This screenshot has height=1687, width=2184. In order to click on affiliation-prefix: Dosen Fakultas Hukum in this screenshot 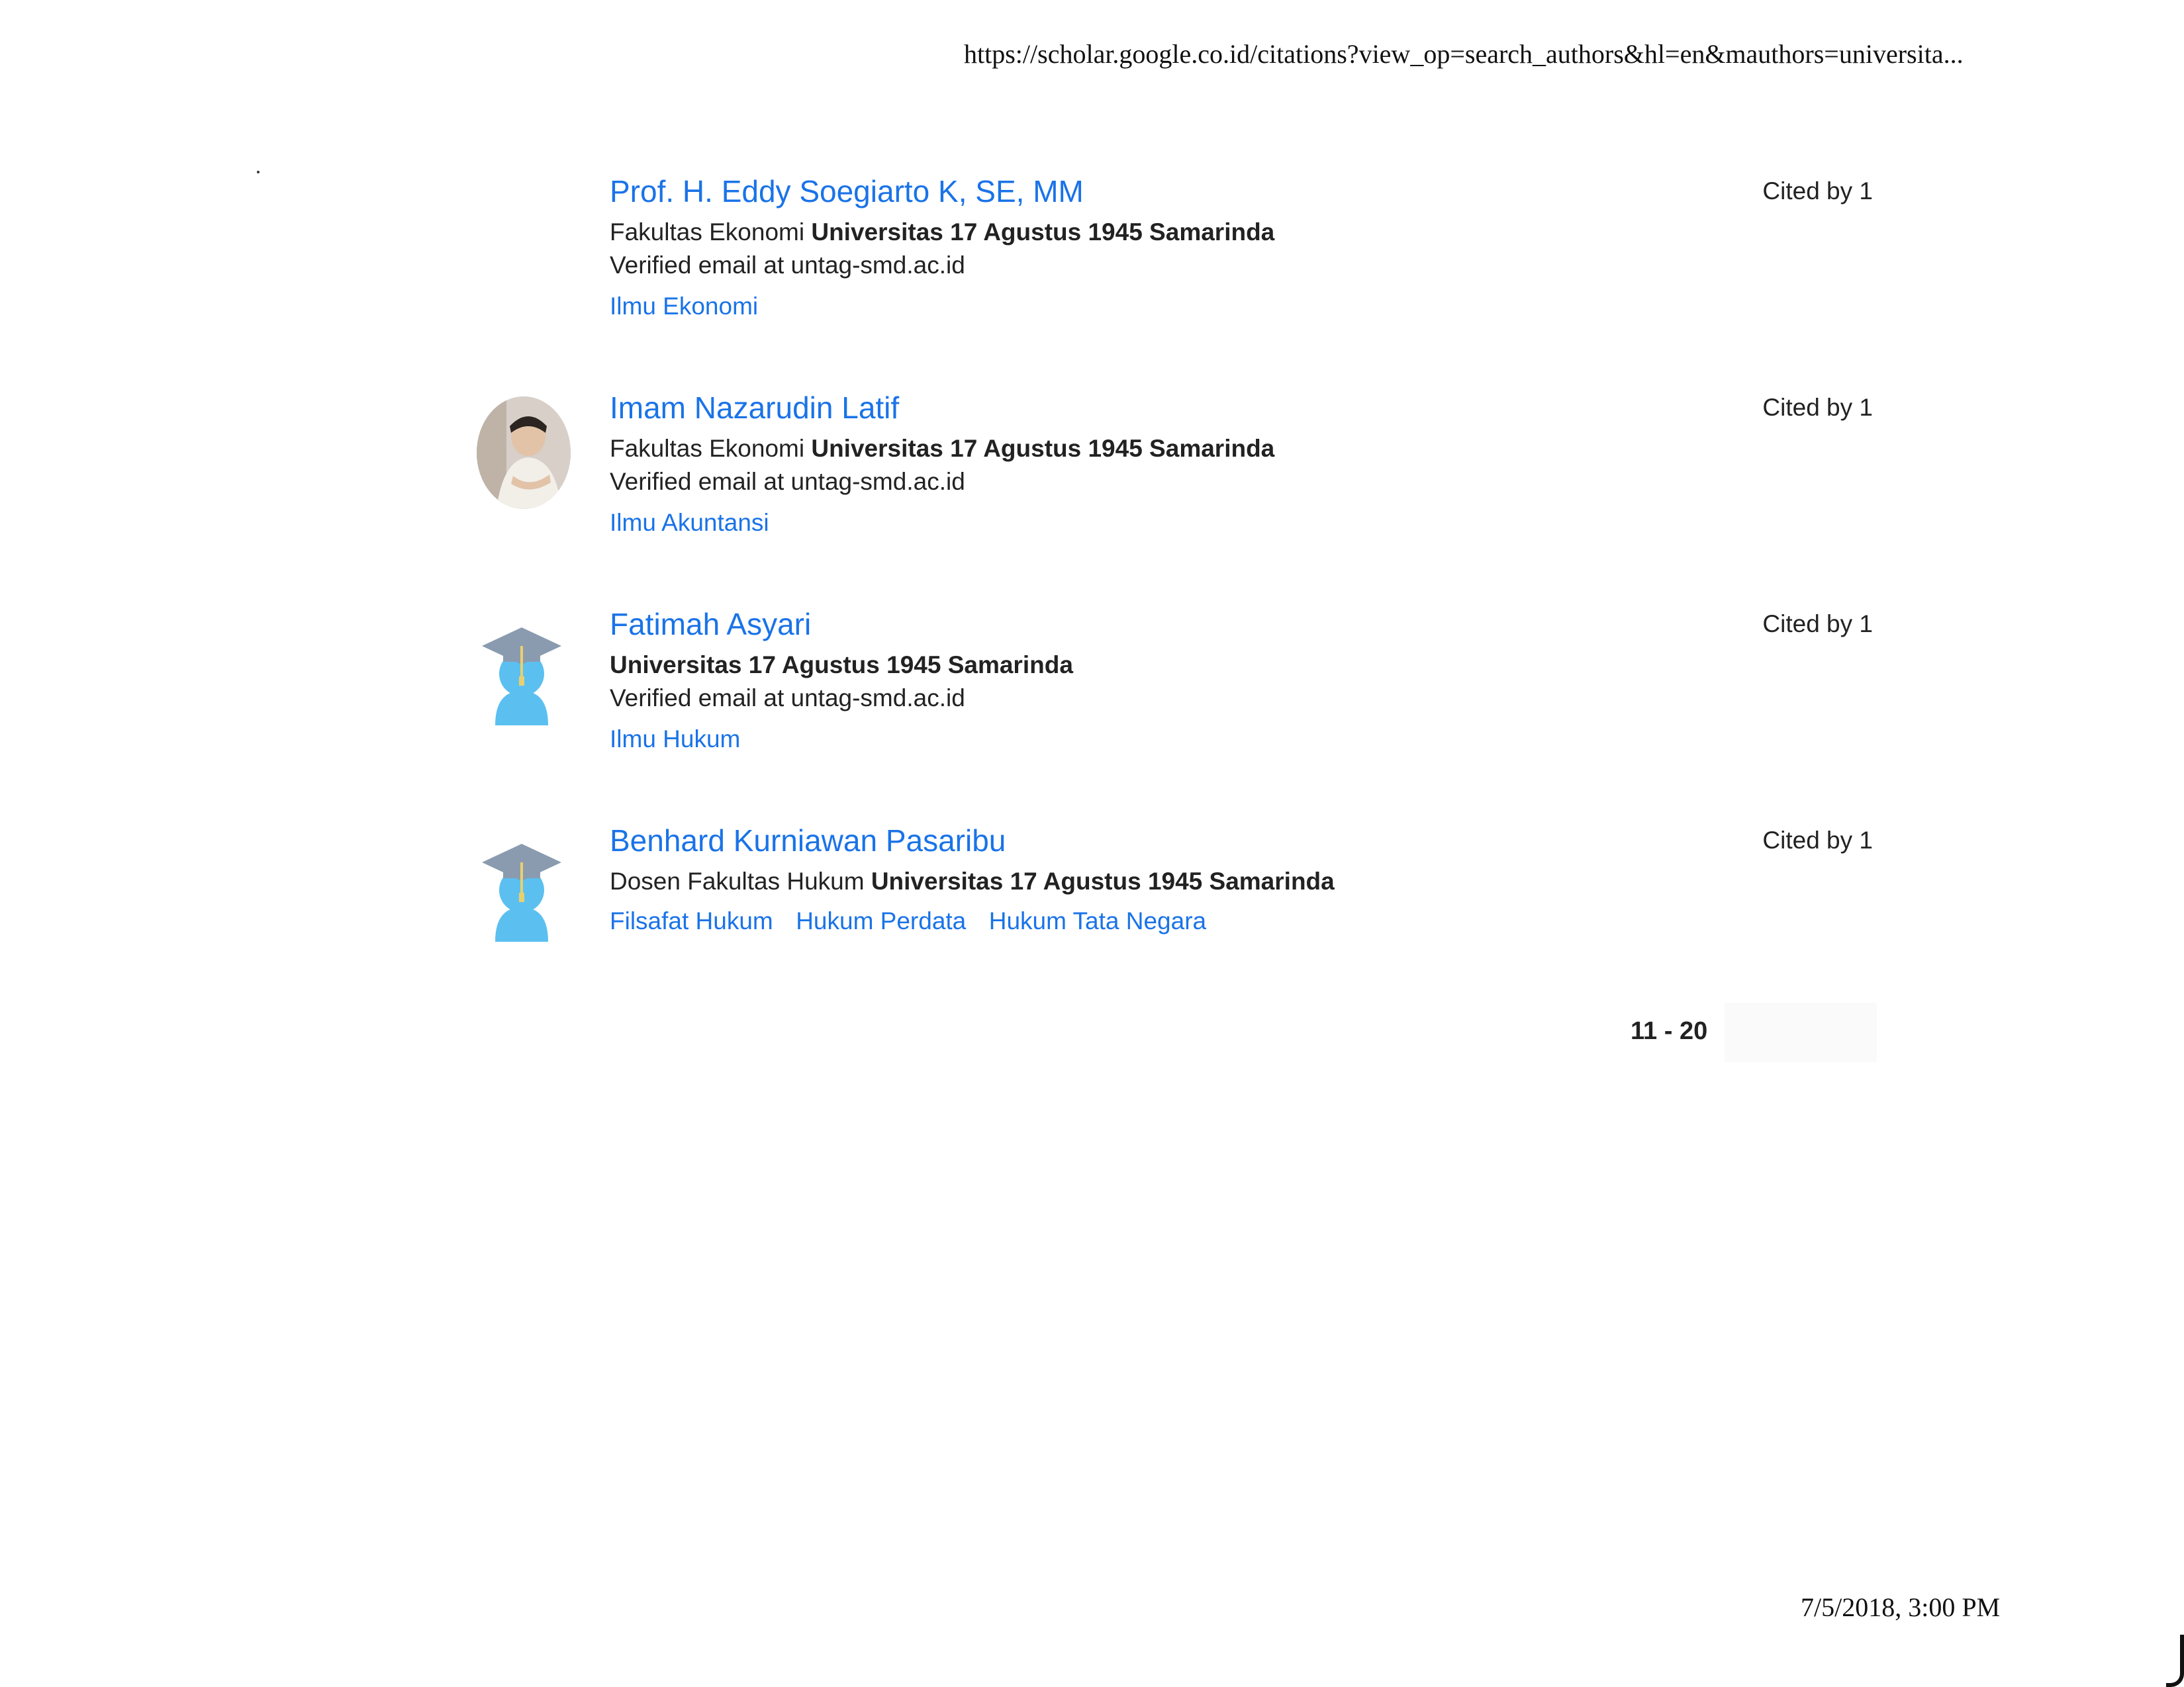, I will do `click(737, 881)`.